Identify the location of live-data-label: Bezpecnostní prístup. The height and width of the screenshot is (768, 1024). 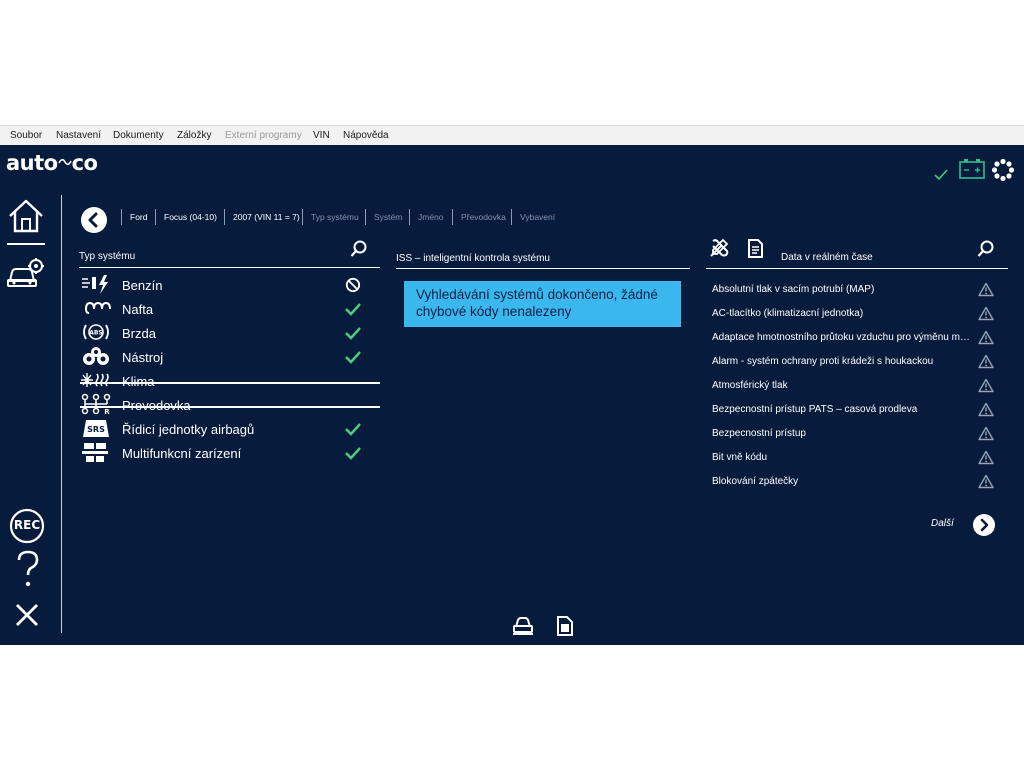
(759, 433).